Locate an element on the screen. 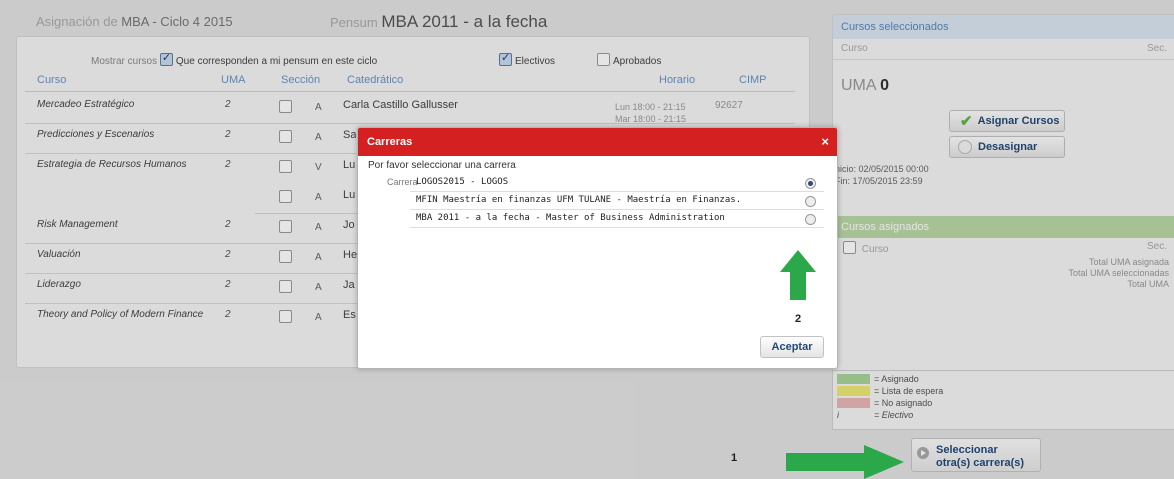 This screenshot has height=479, width=1174. dialog-prompt: Por favor seleccionar una carrera is located at coordinates (442, 165).